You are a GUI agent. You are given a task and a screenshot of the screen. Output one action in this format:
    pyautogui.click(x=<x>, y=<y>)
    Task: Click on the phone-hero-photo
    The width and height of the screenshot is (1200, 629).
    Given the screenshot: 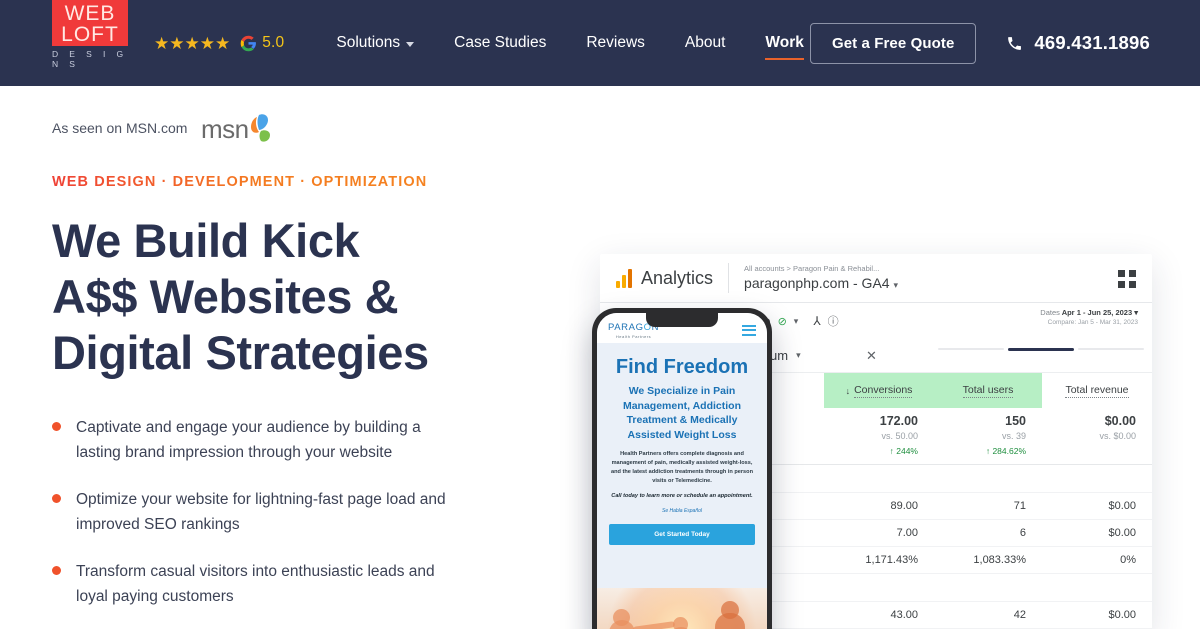 What is the action you would take?
    pyautogui.click(x=682, y=608)
    